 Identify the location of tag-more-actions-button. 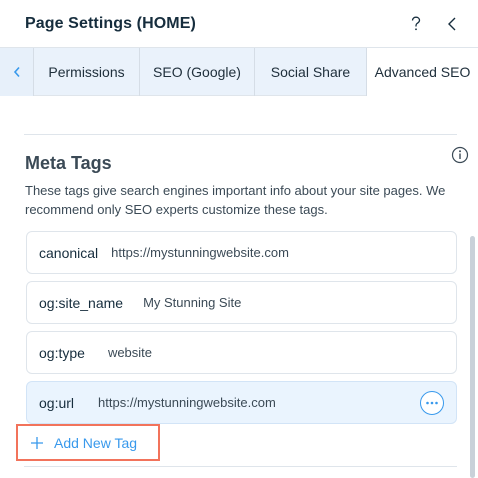
(432, 403).